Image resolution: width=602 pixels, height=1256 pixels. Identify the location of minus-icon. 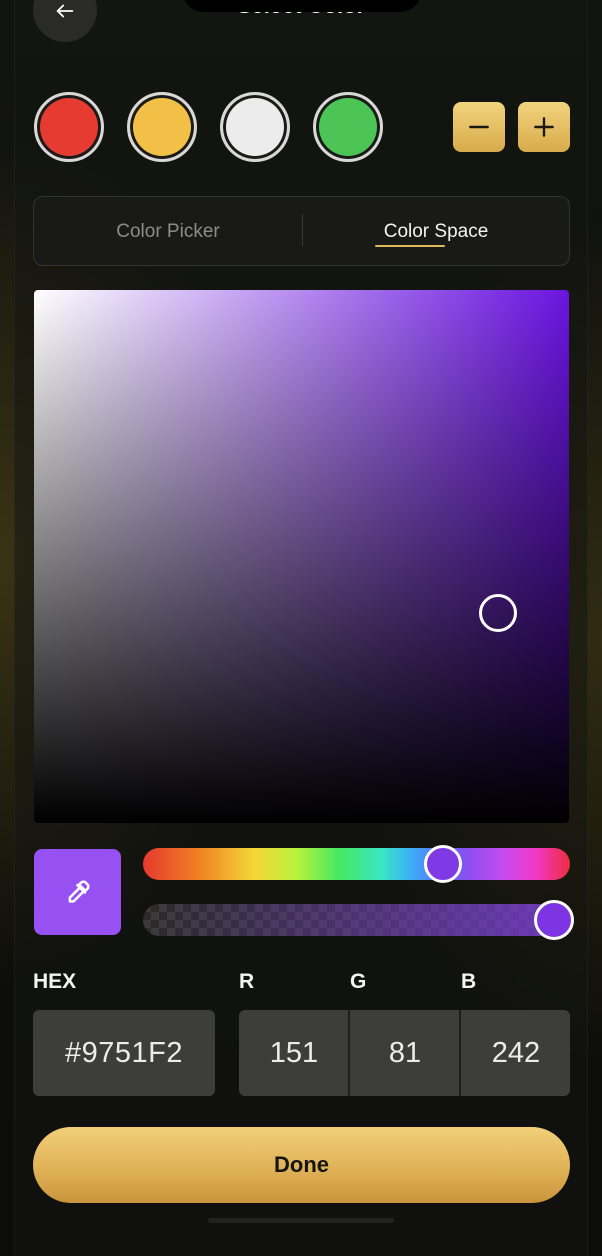
(479, 127).